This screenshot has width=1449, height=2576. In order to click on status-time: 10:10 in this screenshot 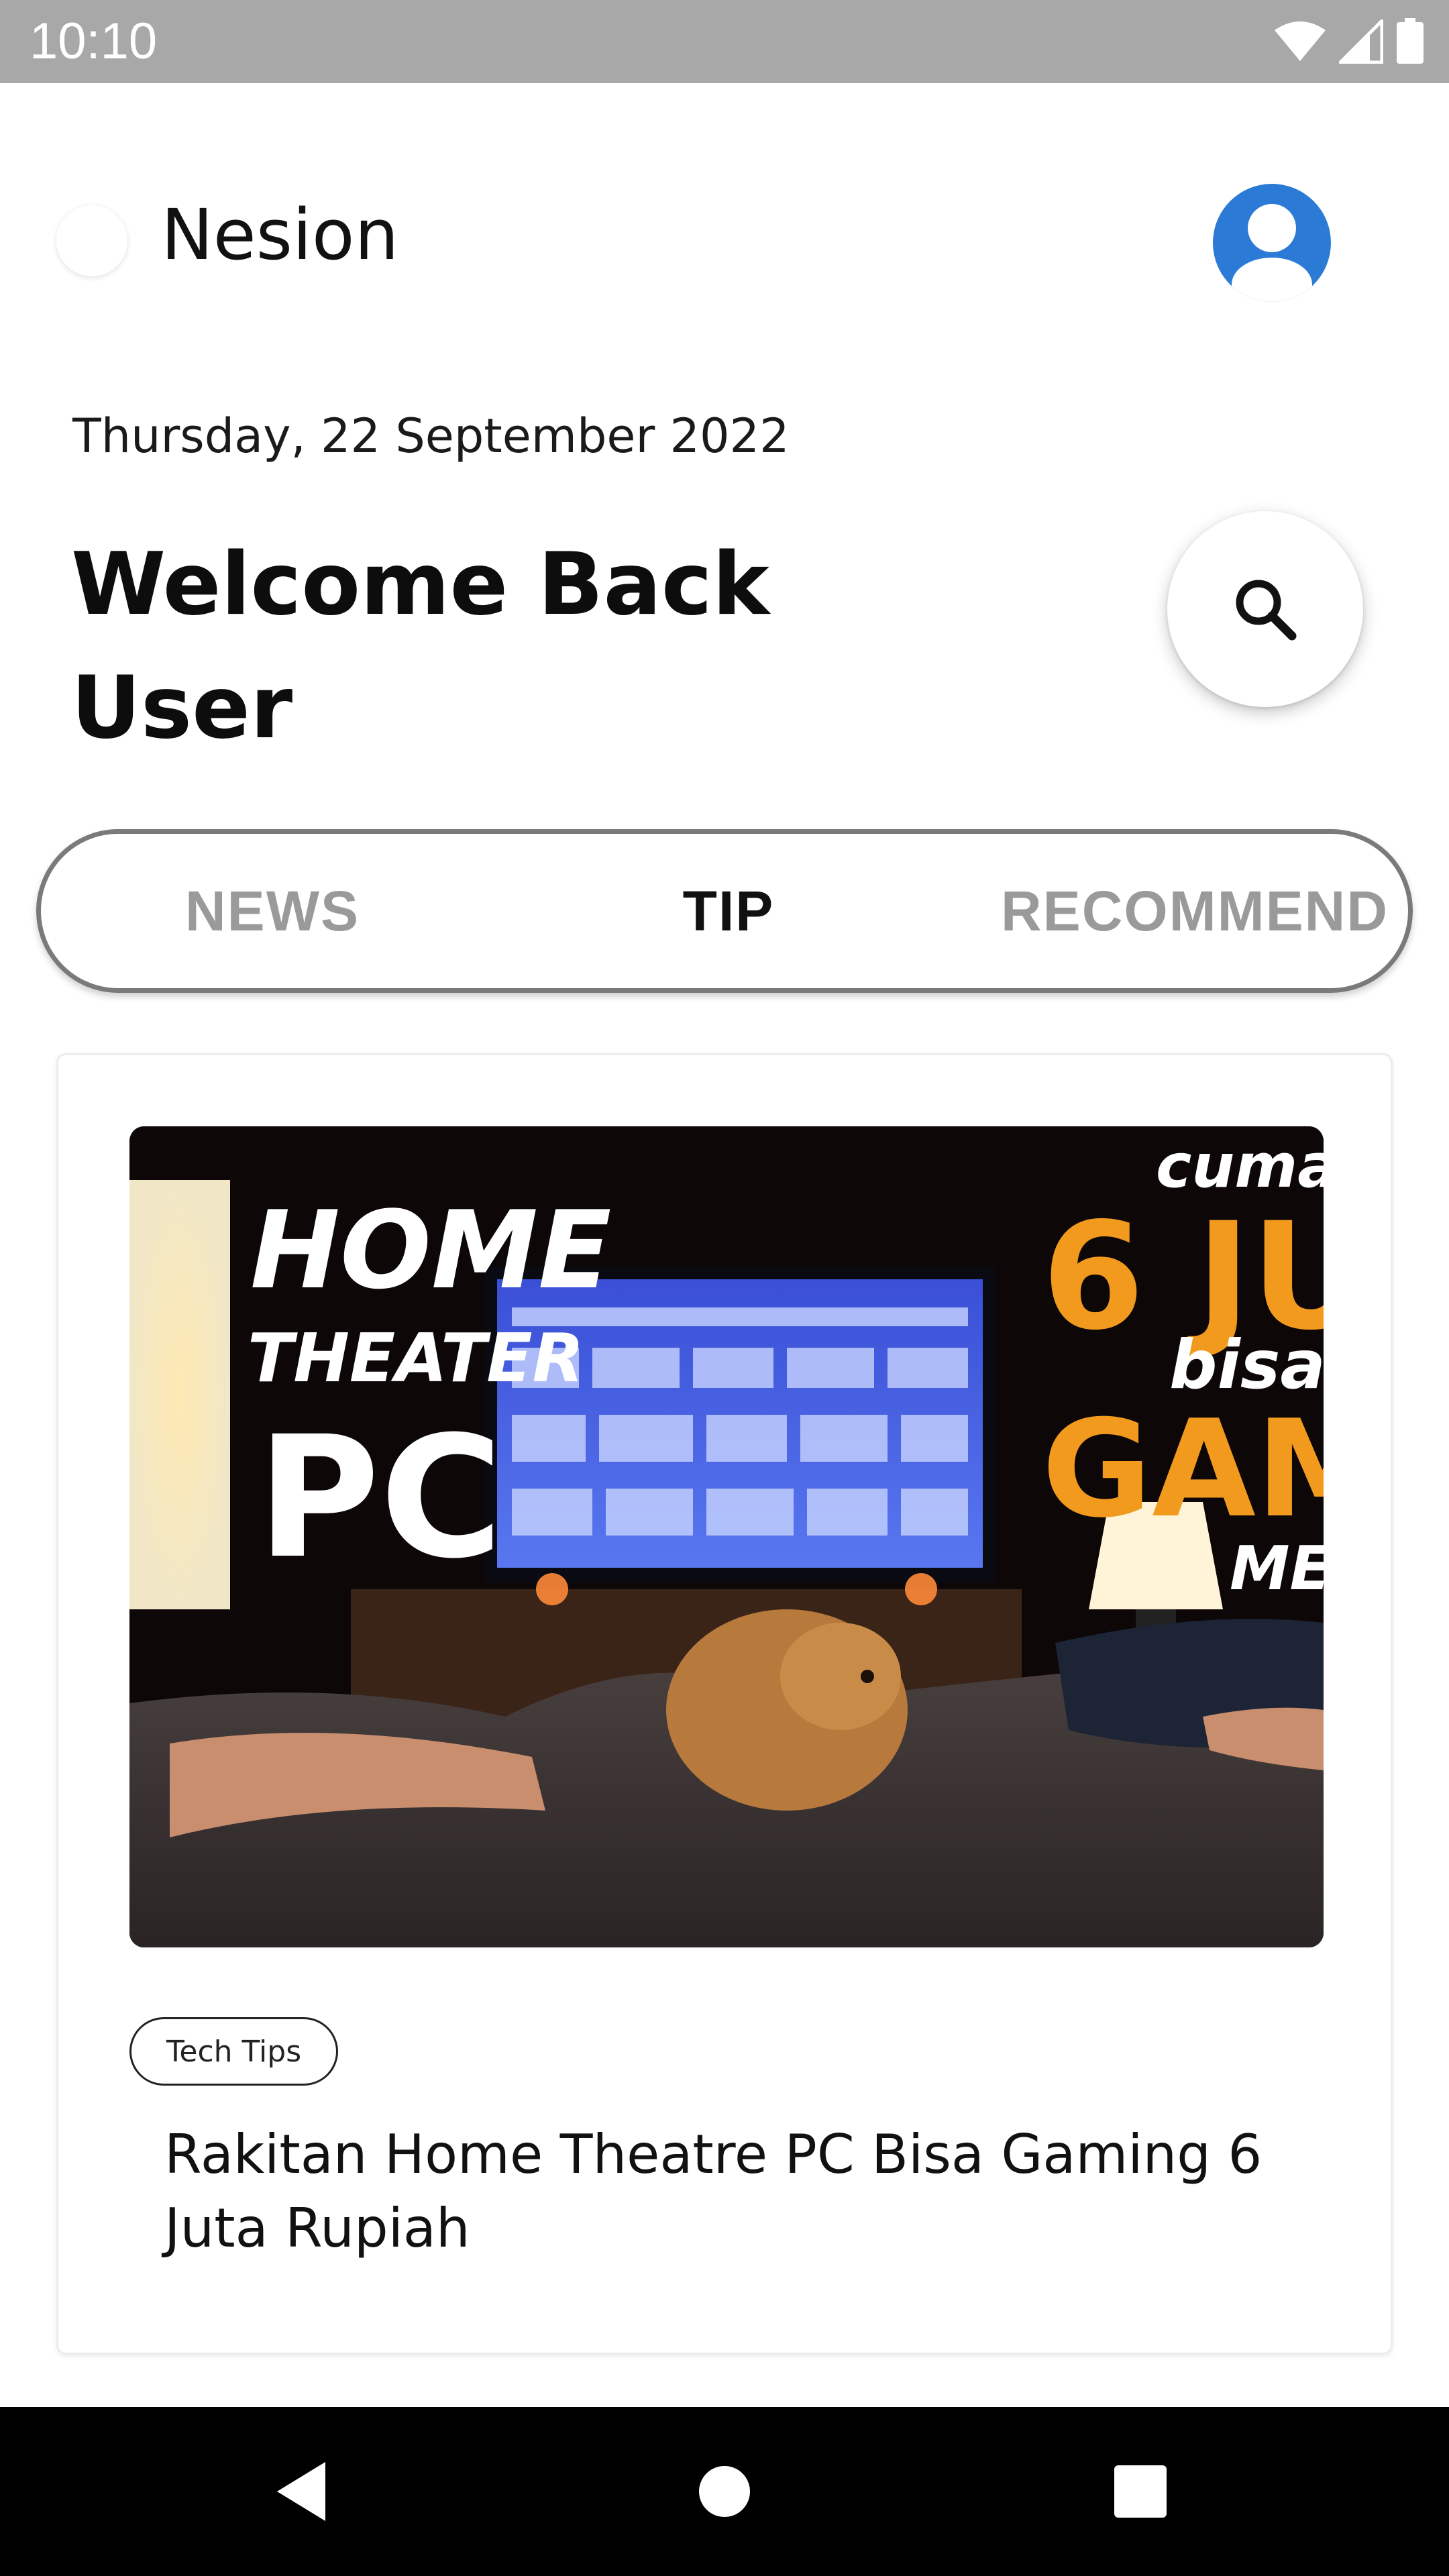, I will do `click(94, 41)`.